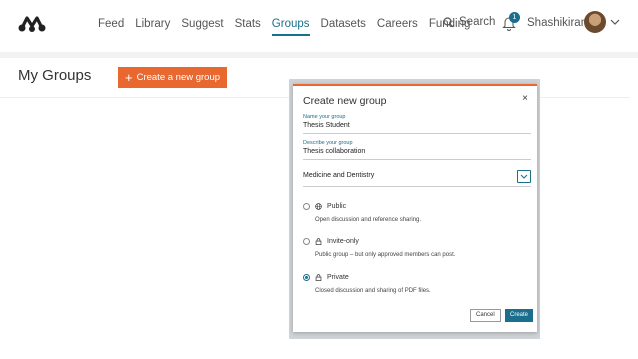 This screenshot has height=359, width=638. I want to click on search-button: Search, so click(469, 22).